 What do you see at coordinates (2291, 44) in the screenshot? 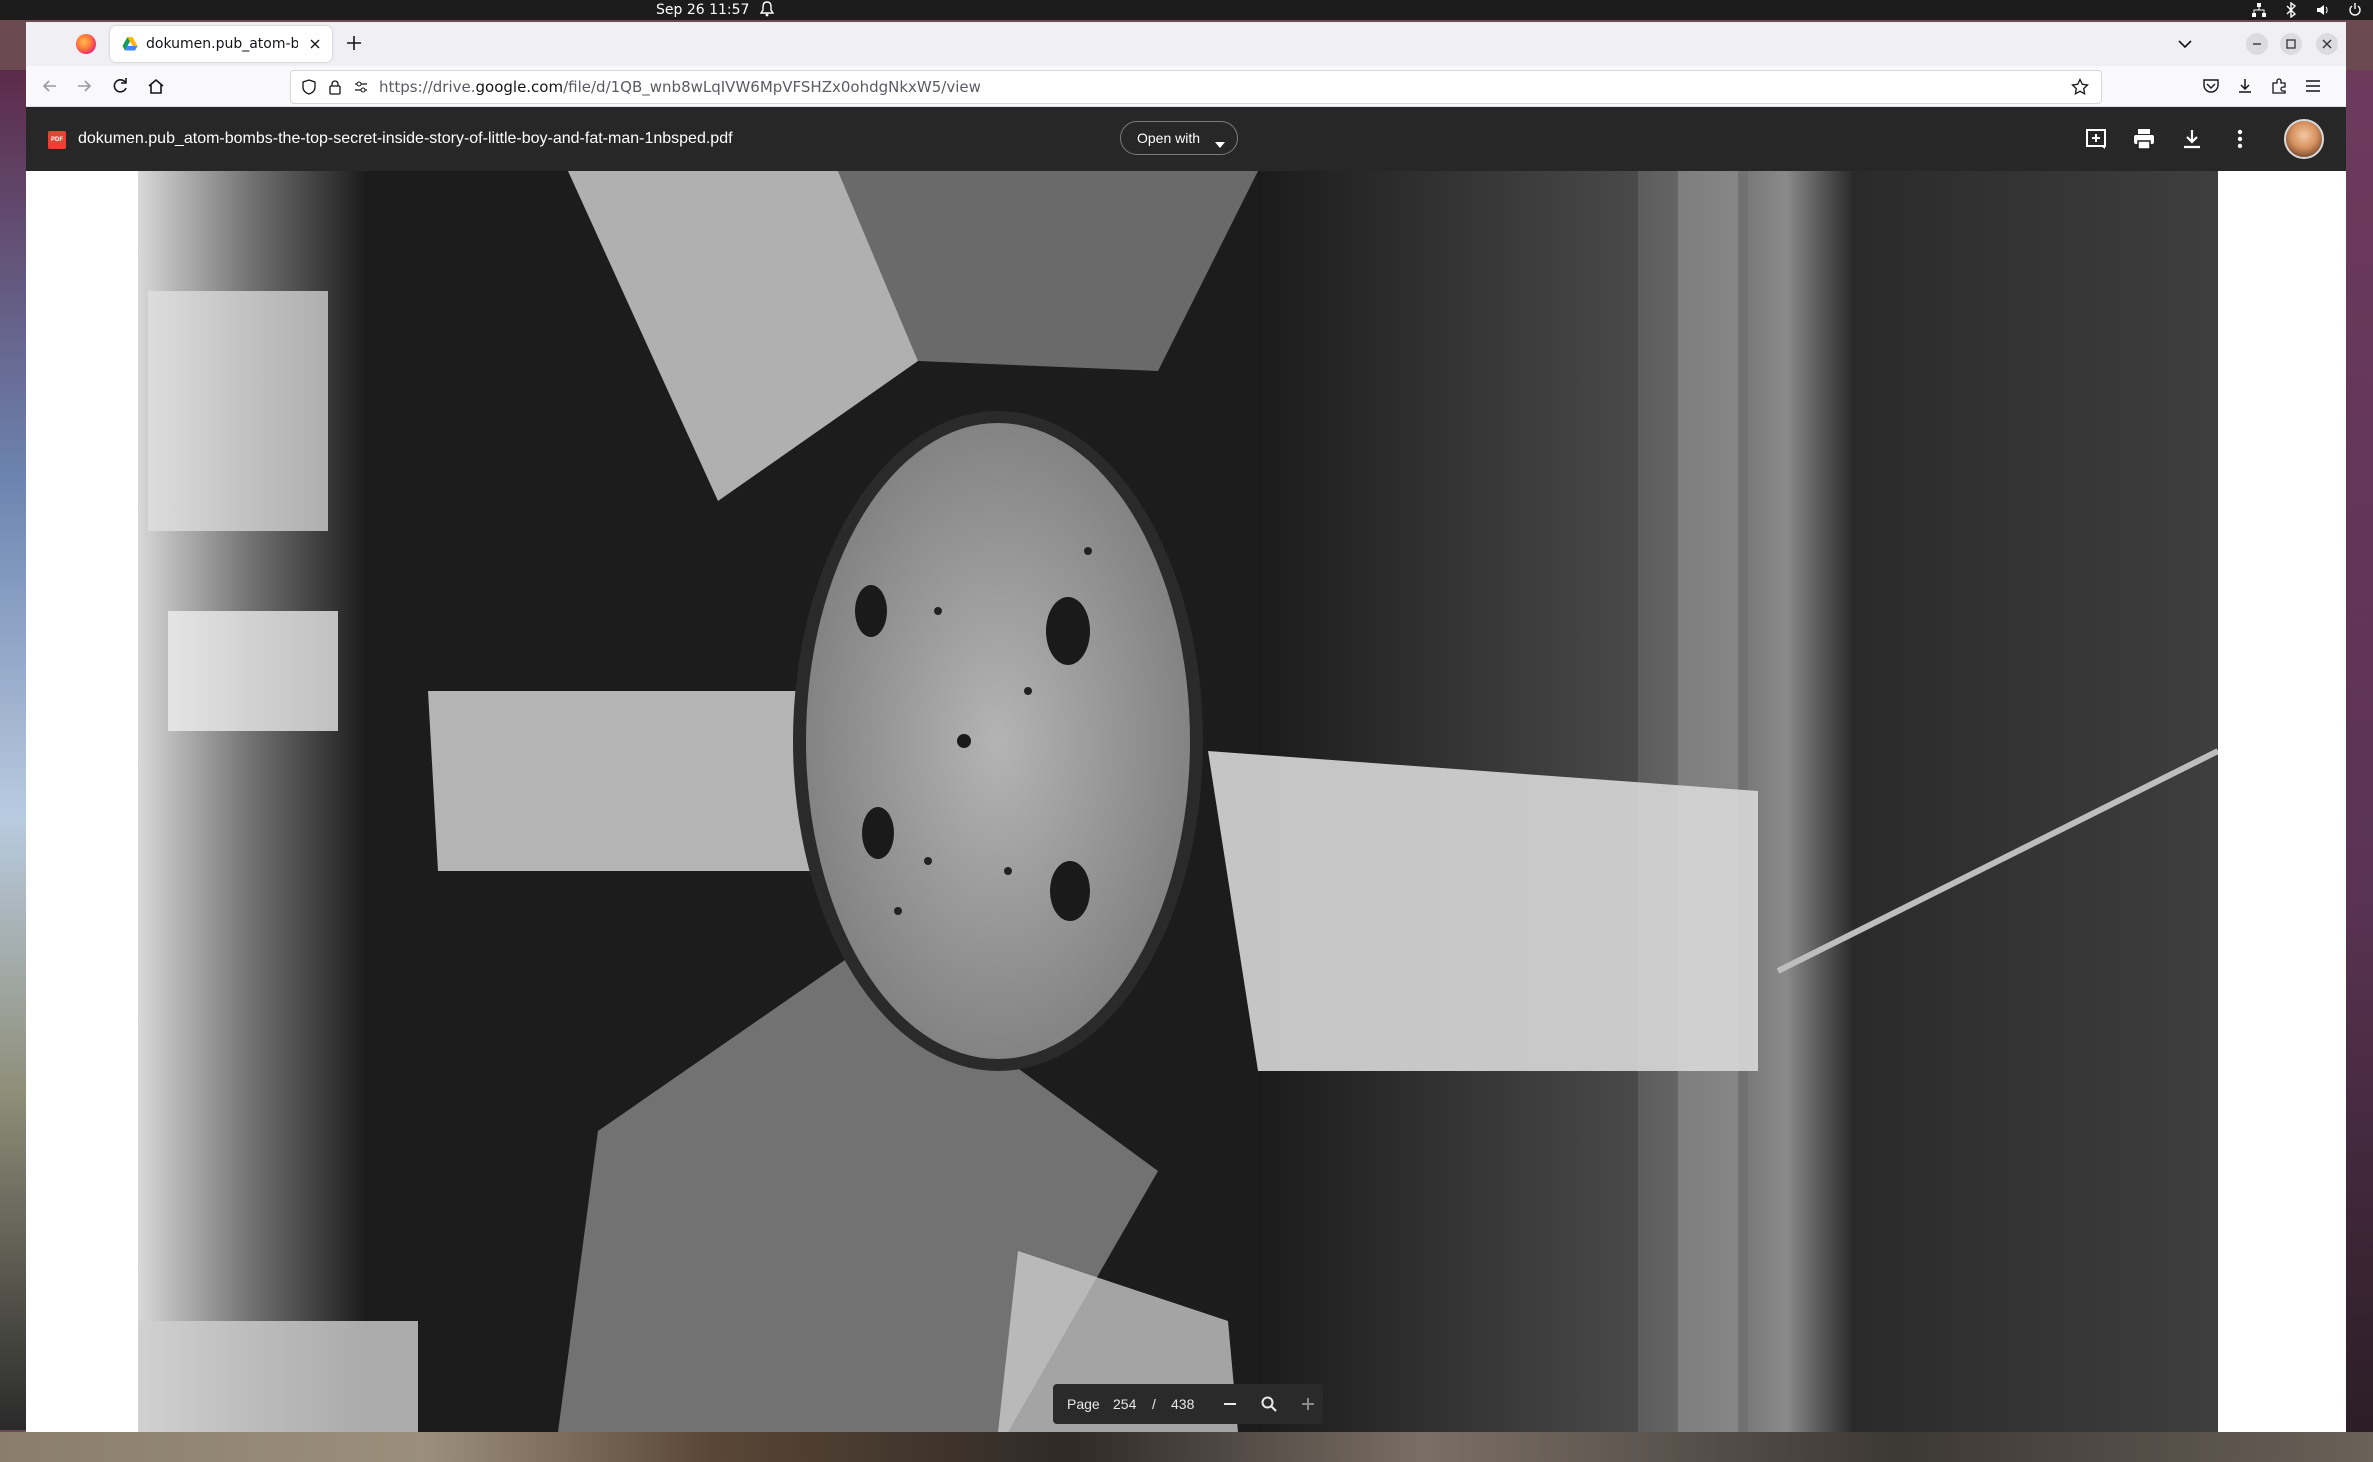
I see `maximize-window-icon` at bounding box center [2291, 44].